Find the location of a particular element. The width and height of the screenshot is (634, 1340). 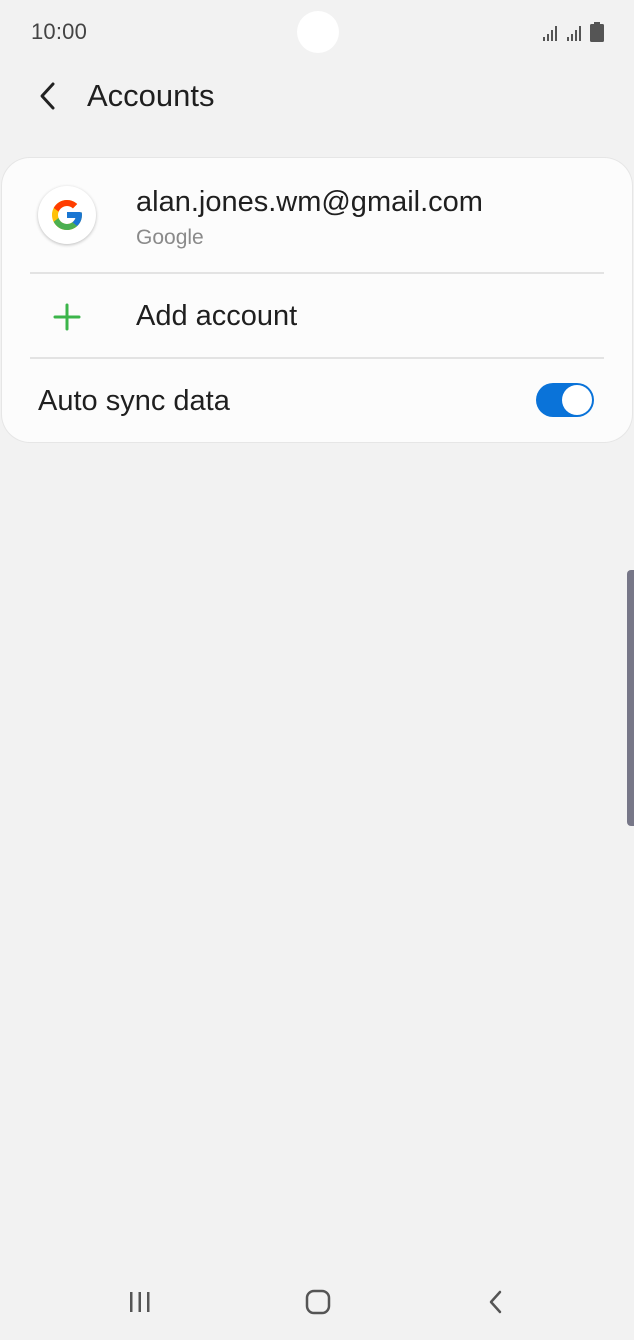

recents-icon is located at coordinates (140, 1304).